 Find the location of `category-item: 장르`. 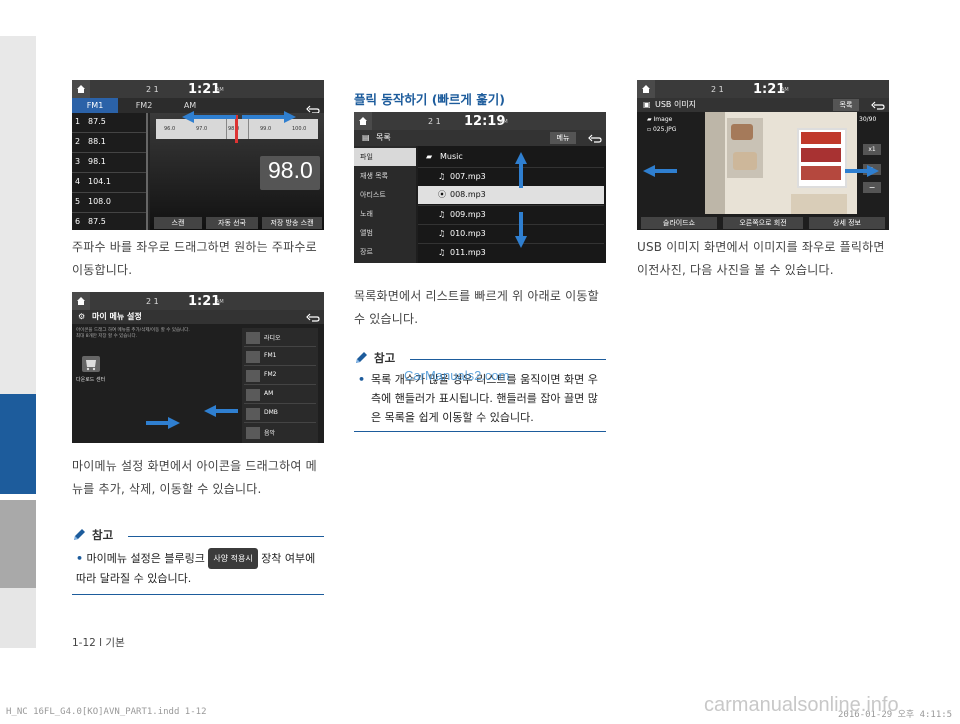

category-item: 장르 is located at coordinates (385, 252).